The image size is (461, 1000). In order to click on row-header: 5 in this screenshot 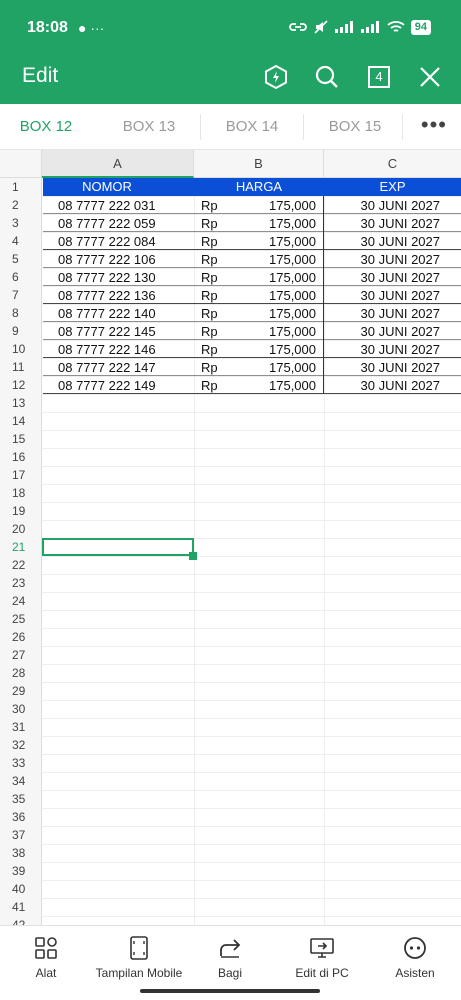, I will do `click(21, 259)`.